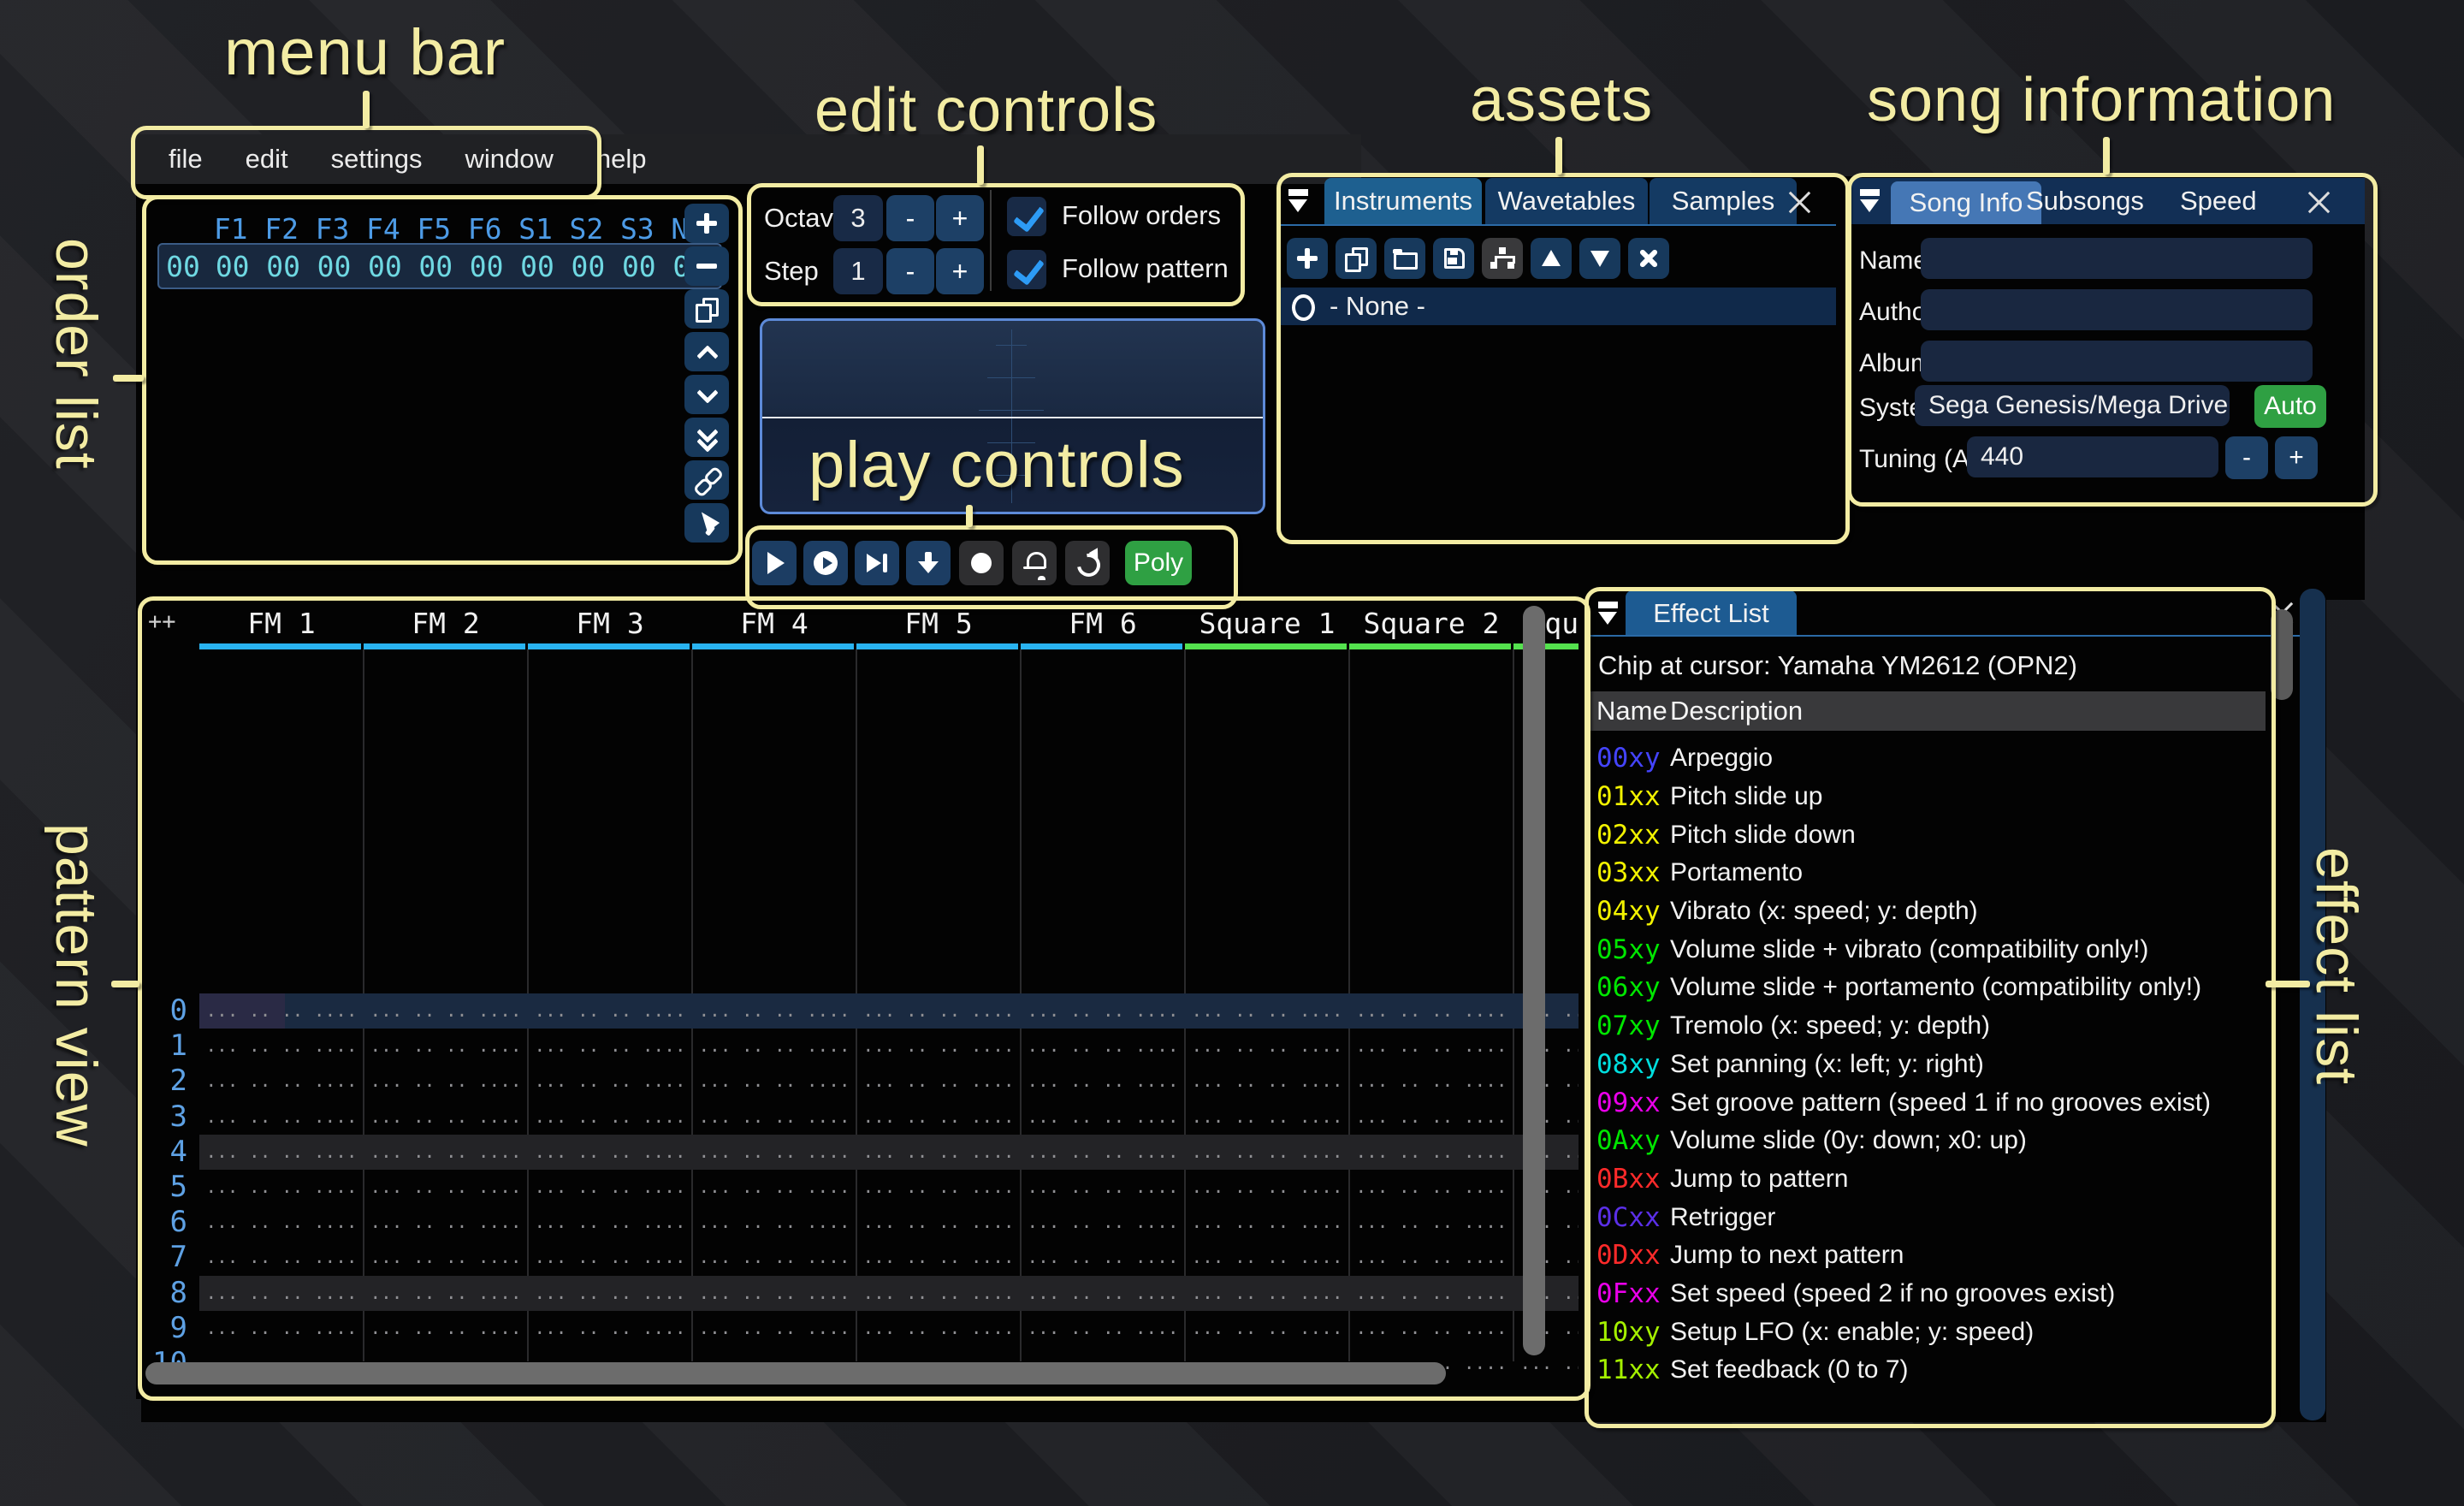 This screenshot has width=2464, height=1506. What do you see at coordinates (1300, 202) in the screenshot?
I see `collapse-icon` at bounding box center [1300, 202].